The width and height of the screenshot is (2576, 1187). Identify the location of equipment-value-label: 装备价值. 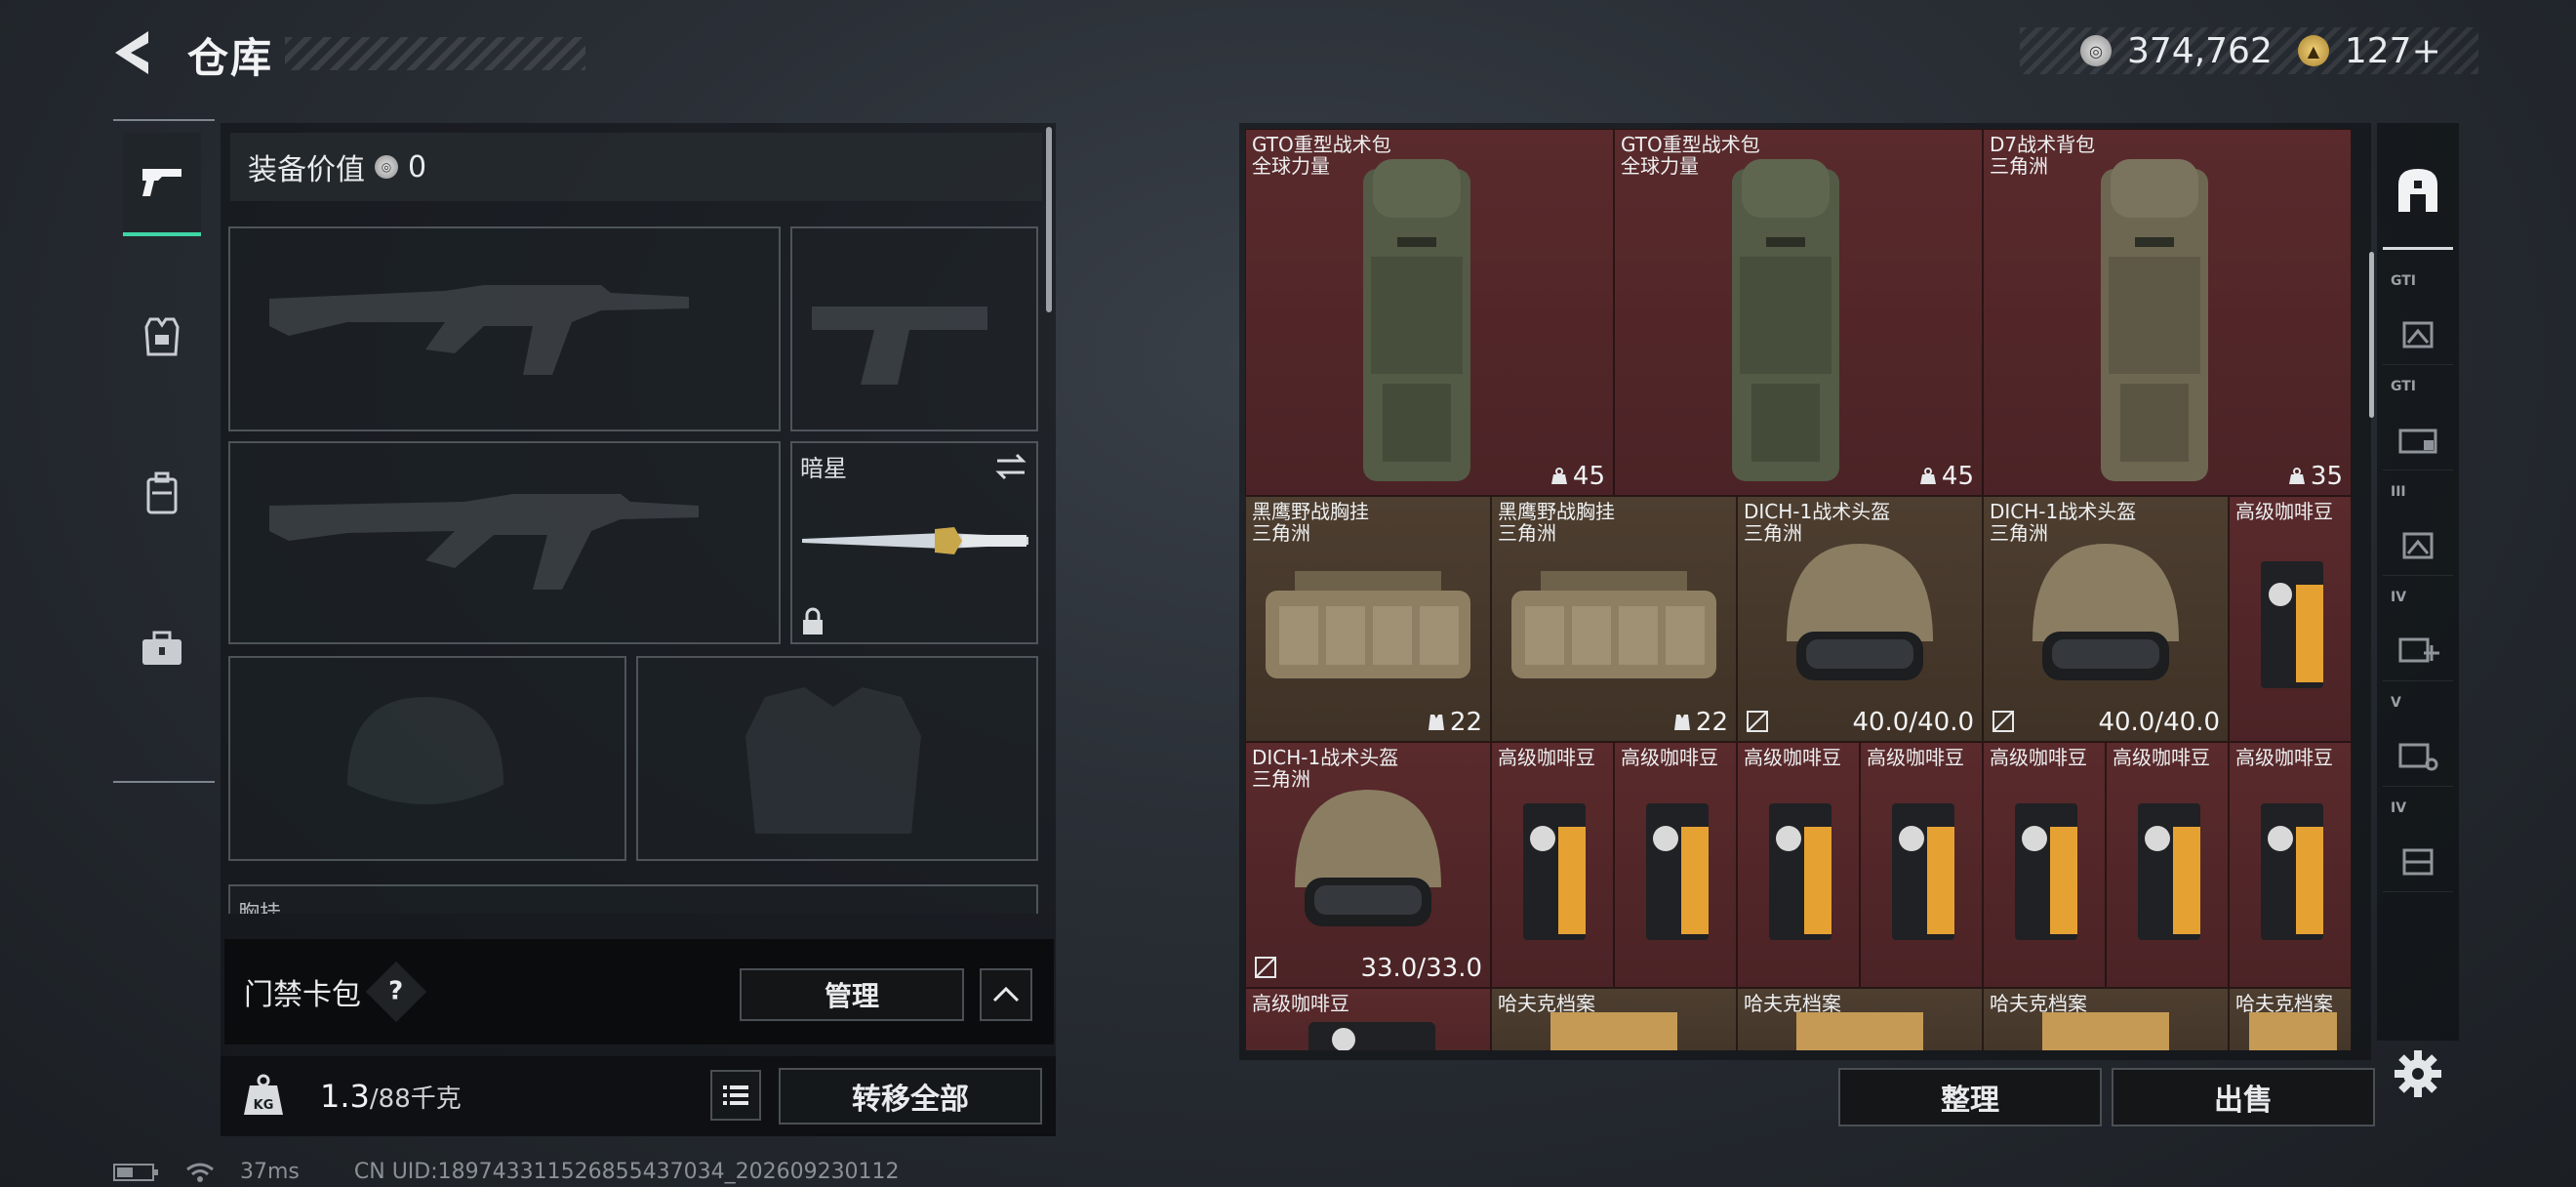
(306, 170).